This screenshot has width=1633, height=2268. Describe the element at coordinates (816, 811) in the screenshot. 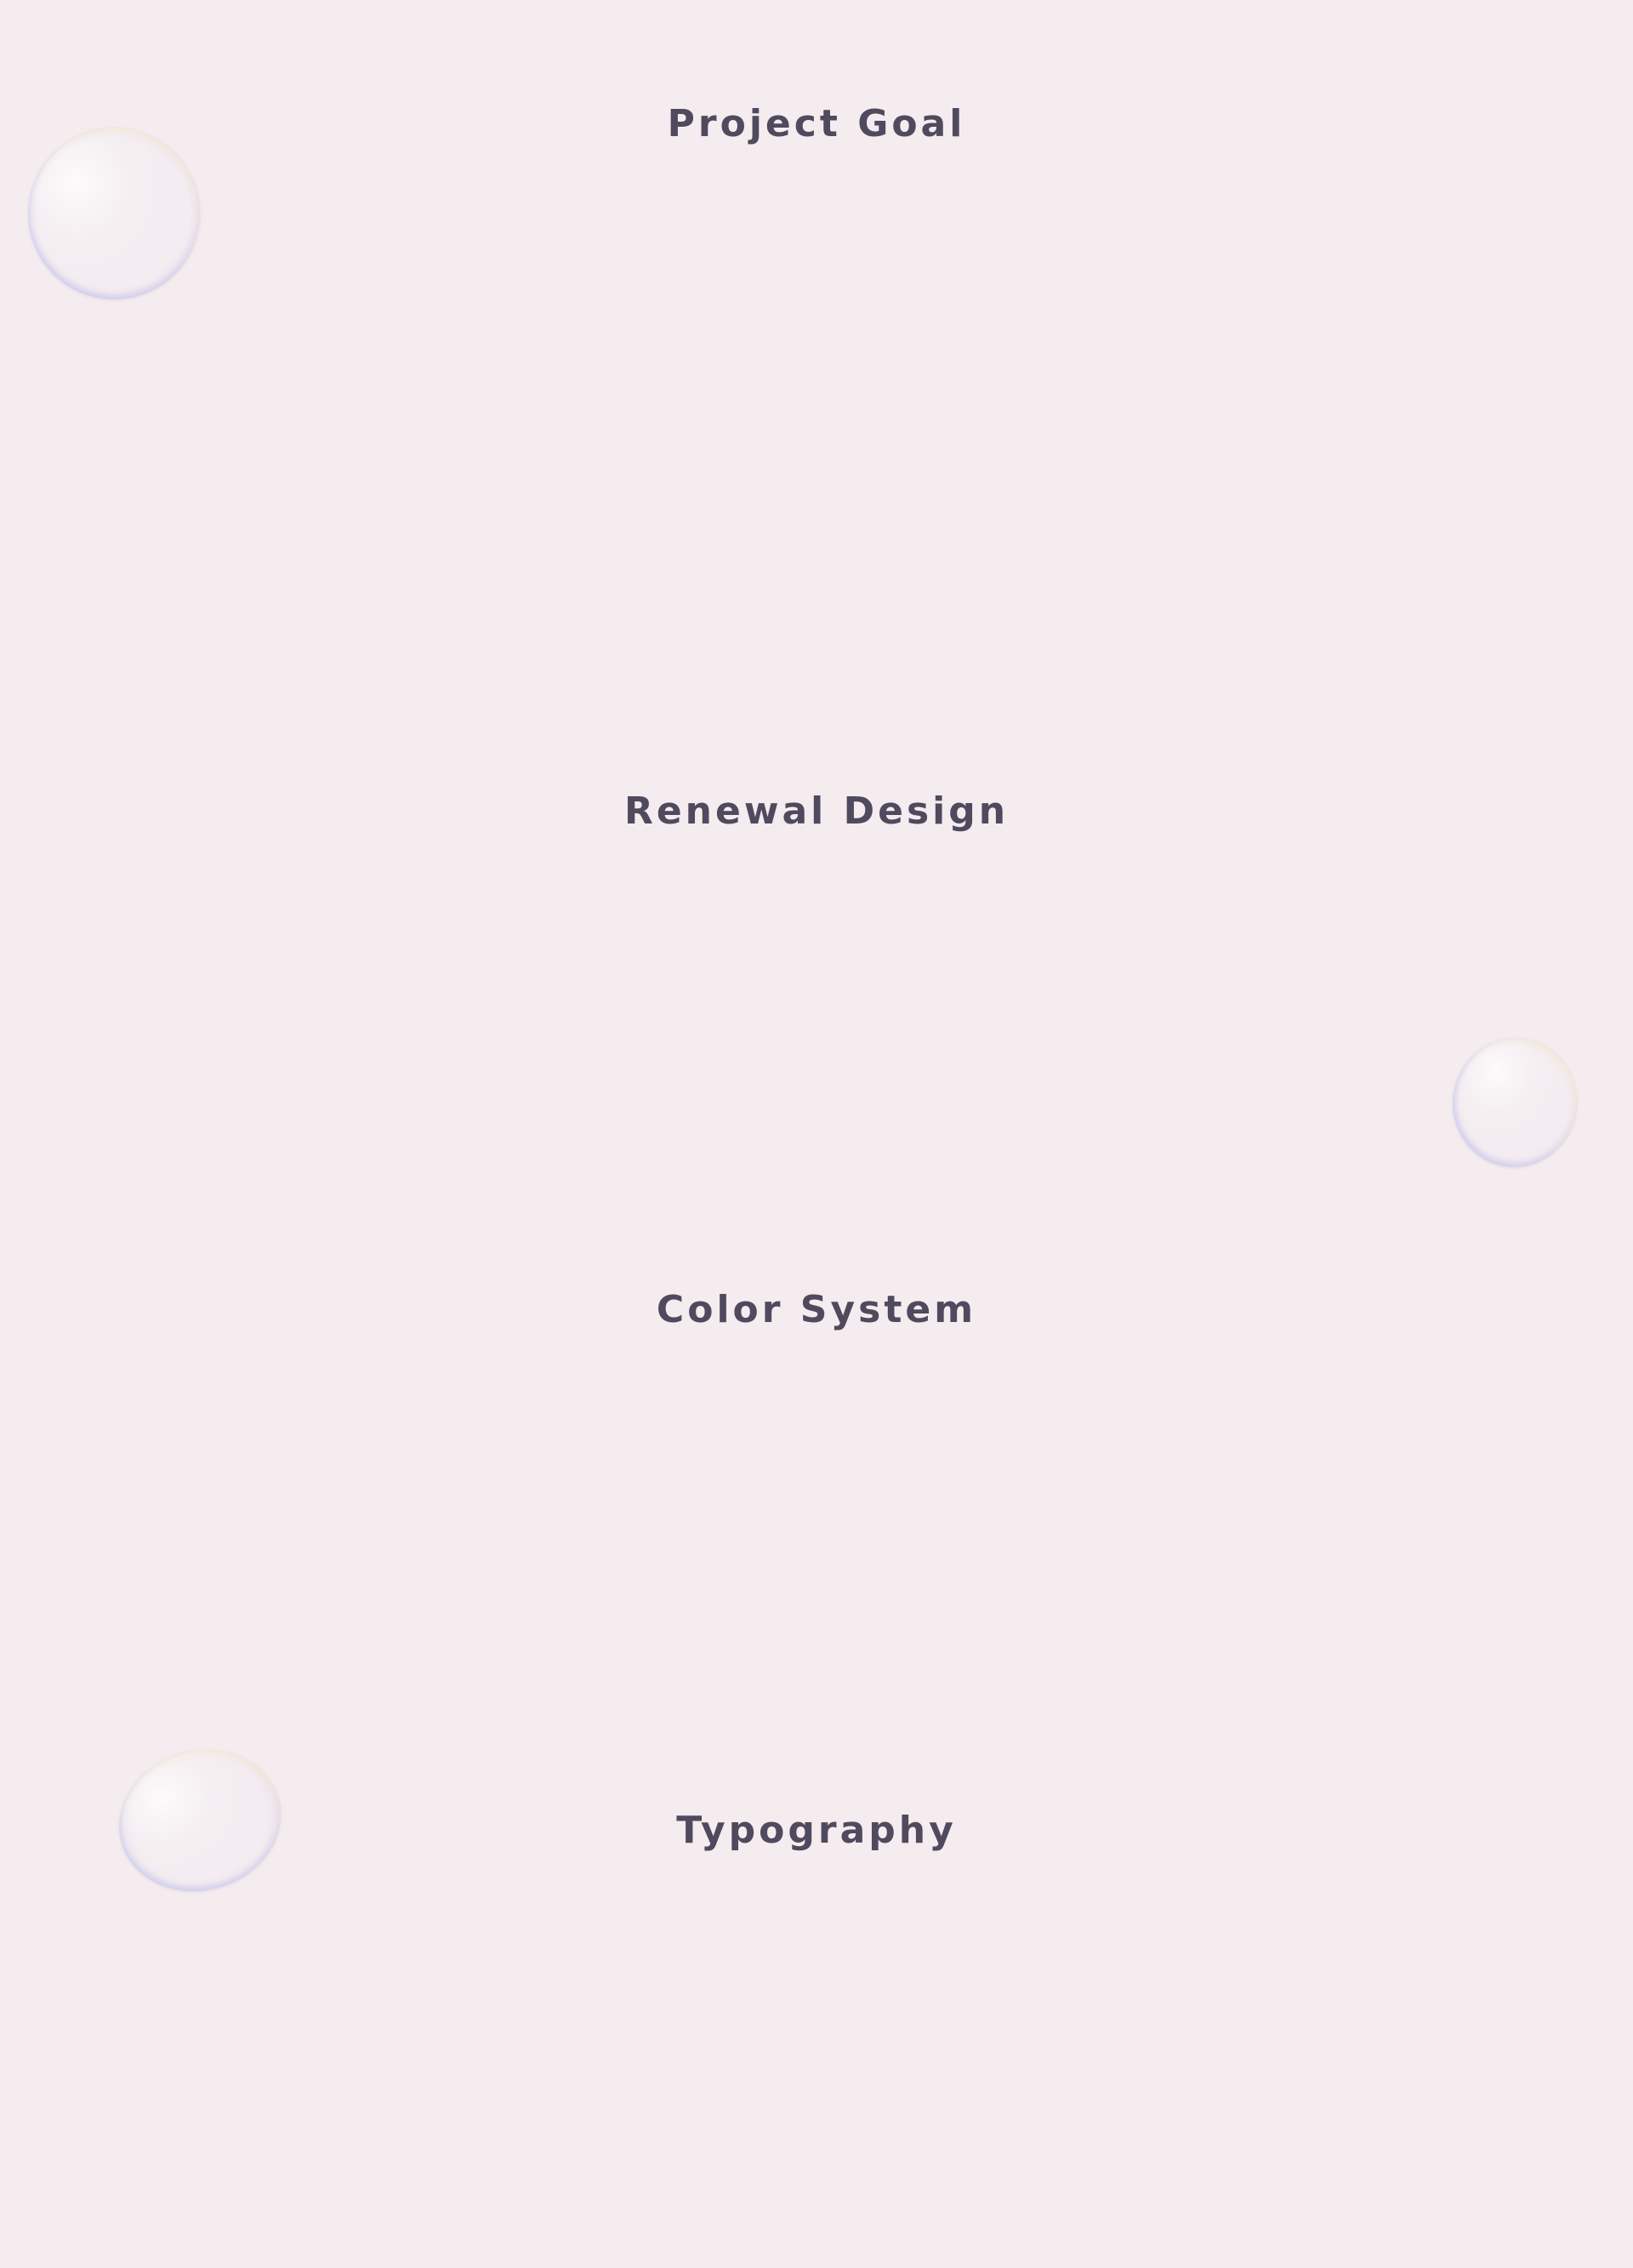

I see `section-title-renewal-design: Renewal Design` at that location.